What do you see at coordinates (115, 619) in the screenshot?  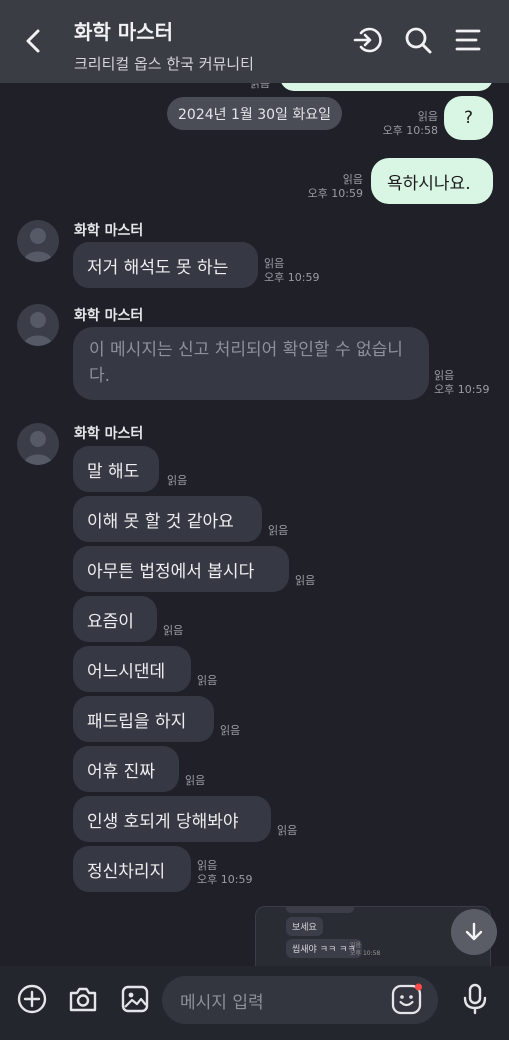 I see `received-message-bubble: 요즘이` at bounding box center [115, 619].